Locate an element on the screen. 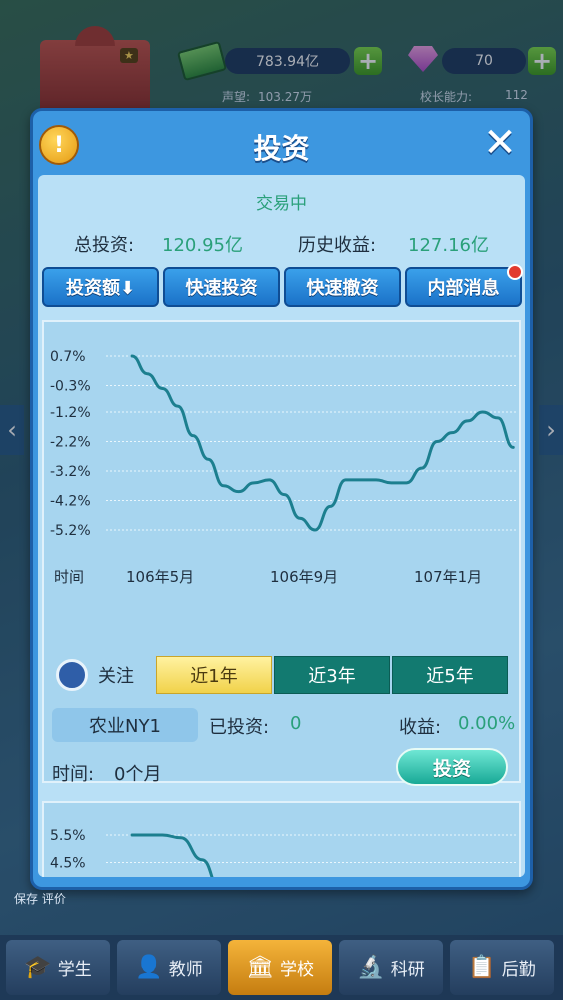 The height and width of the screenshot is (1000, 563). history-income-value: 127.16亿 is located at coordinates (448, 245).